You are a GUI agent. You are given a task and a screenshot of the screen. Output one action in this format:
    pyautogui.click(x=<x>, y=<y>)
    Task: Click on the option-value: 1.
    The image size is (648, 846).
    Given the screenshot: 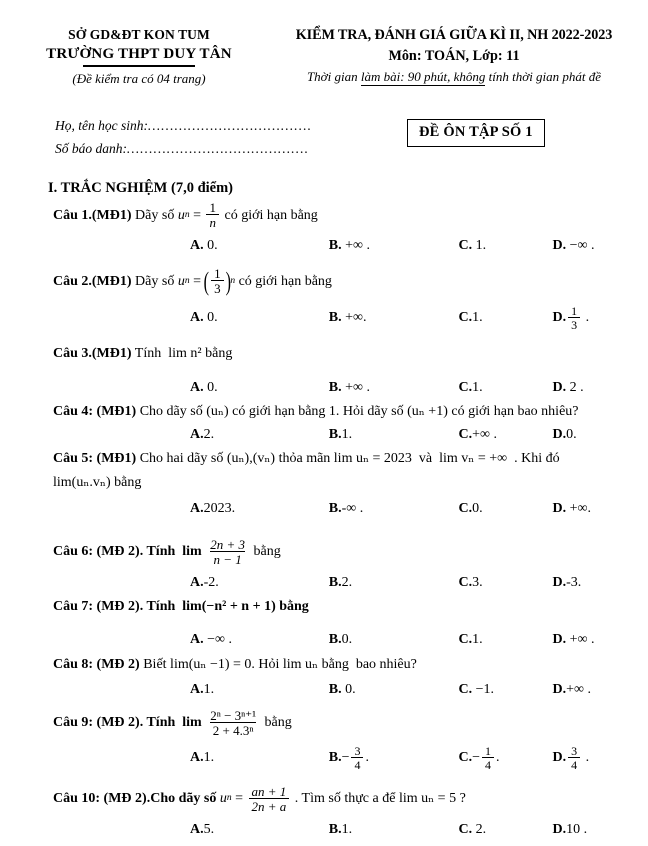 What is the action you would take?
    pyautogui.click(x=477, y=640)
    